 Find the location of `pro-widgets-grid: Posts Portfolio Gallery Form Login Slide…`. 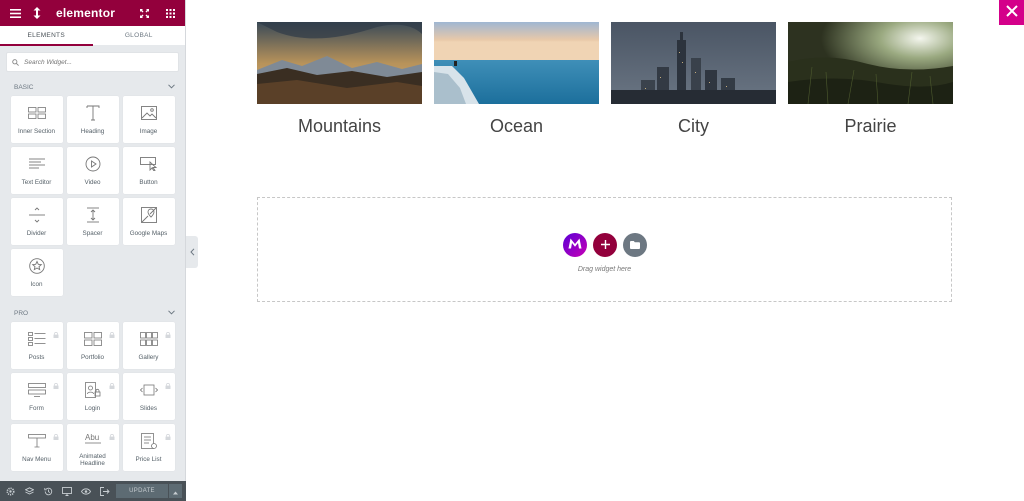

pro-widgets-grid: Posts Portfolio Gallery Form Login Slide… is located at coordinates (92, 396).